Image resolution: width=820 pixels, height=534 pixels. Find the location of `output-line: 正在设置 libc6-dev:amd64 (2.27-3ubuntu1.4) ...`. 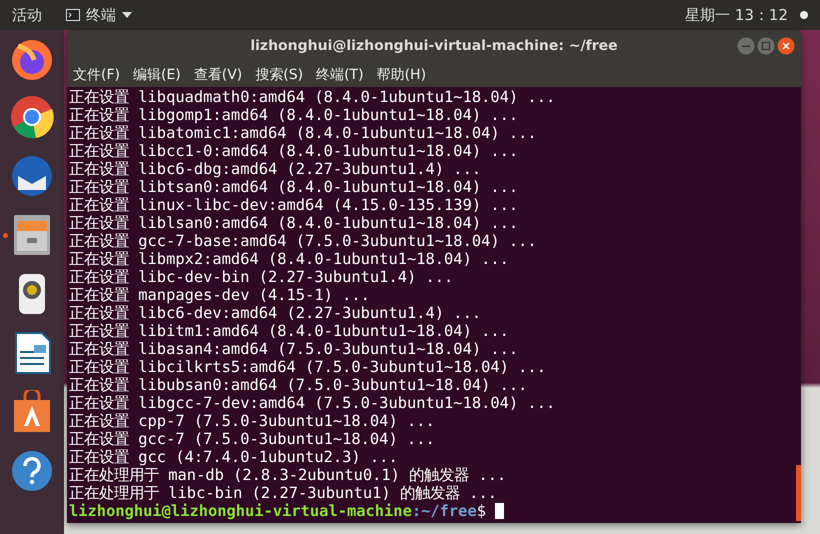

output-line: 正在设置 libc6-dev:amd64 (2.27-3ubuntu1.4) ... is located at coordinates (275, 313).